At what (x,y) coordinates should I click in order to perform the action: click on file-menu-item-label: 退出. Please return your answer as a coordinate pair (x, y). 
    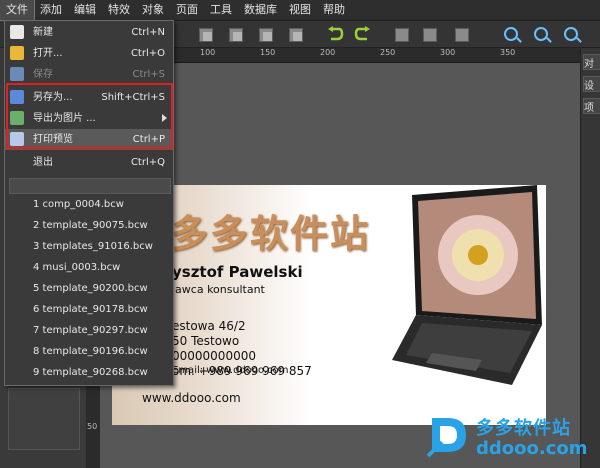
    Looking at the image, I should click on (43, 162).